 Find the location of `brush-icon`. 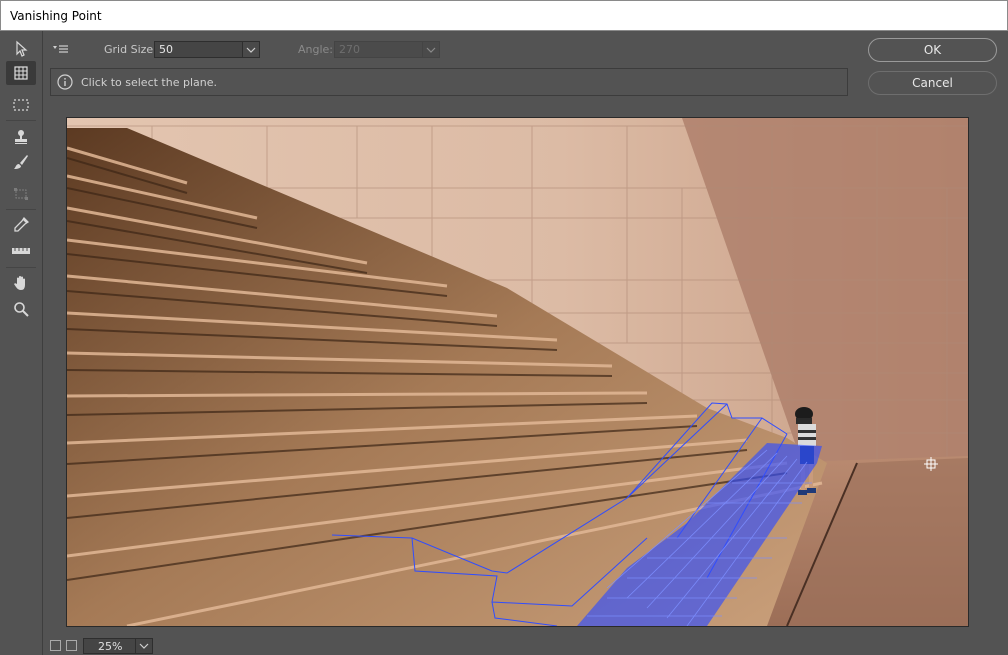

brush-icon is located at coordinates (21, 162).